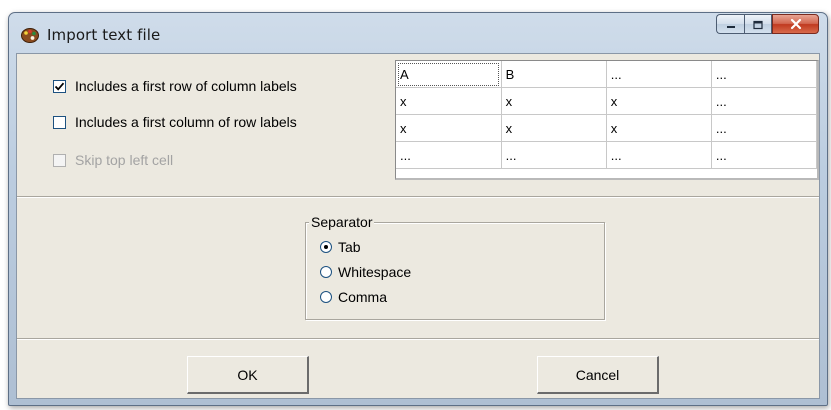 The width and height of the screenshot is (831, 410). I want to click on minimize-button, so click(730, 24).